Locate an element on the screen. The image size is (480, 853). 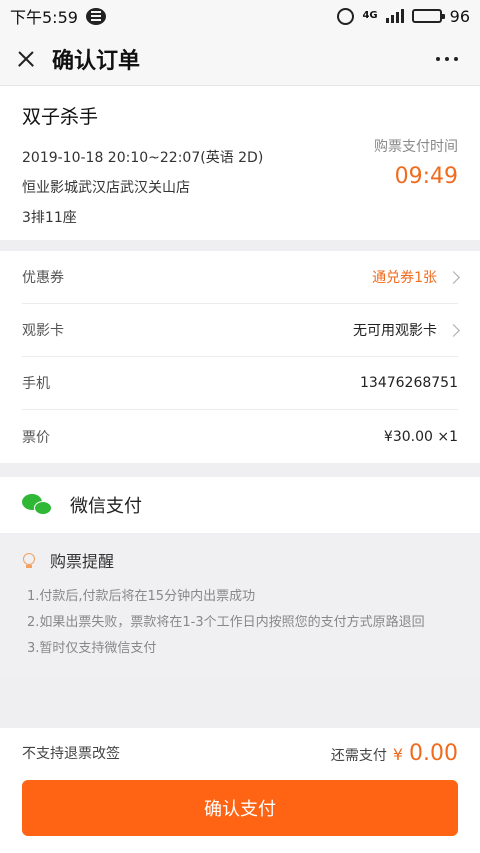
currency-symbol: ¥ is located at coordinates (398, 754).